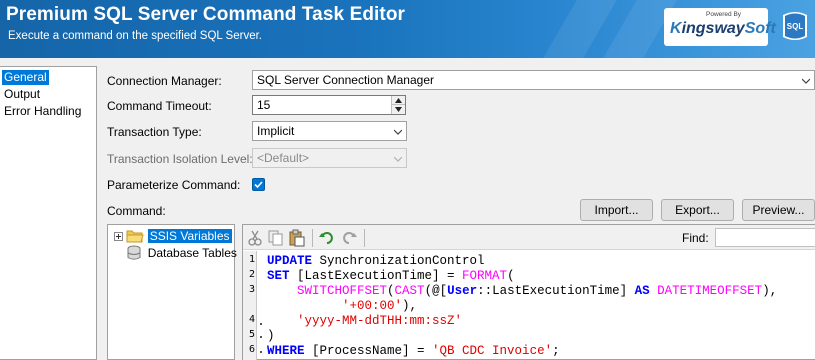  Describe the element at coordinates (329, 158) in the screenshot. I see `isolation-level-select: <Default>` at that location.